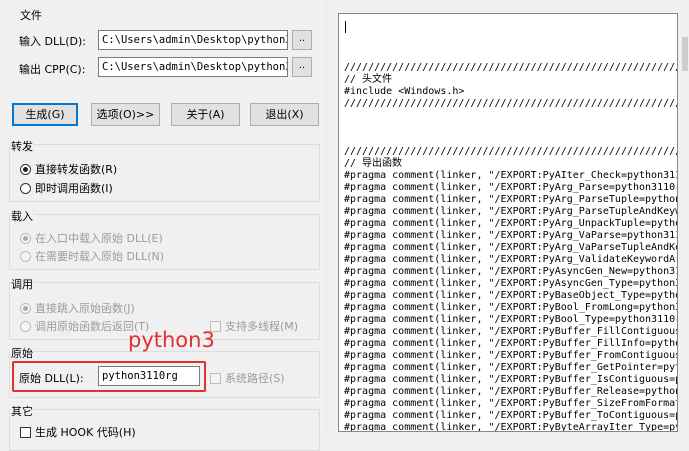 The width and height of the screenshot is (689, 451). I want to click on load-at-entry-label: 在入口中载入原始 DLL(E), so click(99, 238).